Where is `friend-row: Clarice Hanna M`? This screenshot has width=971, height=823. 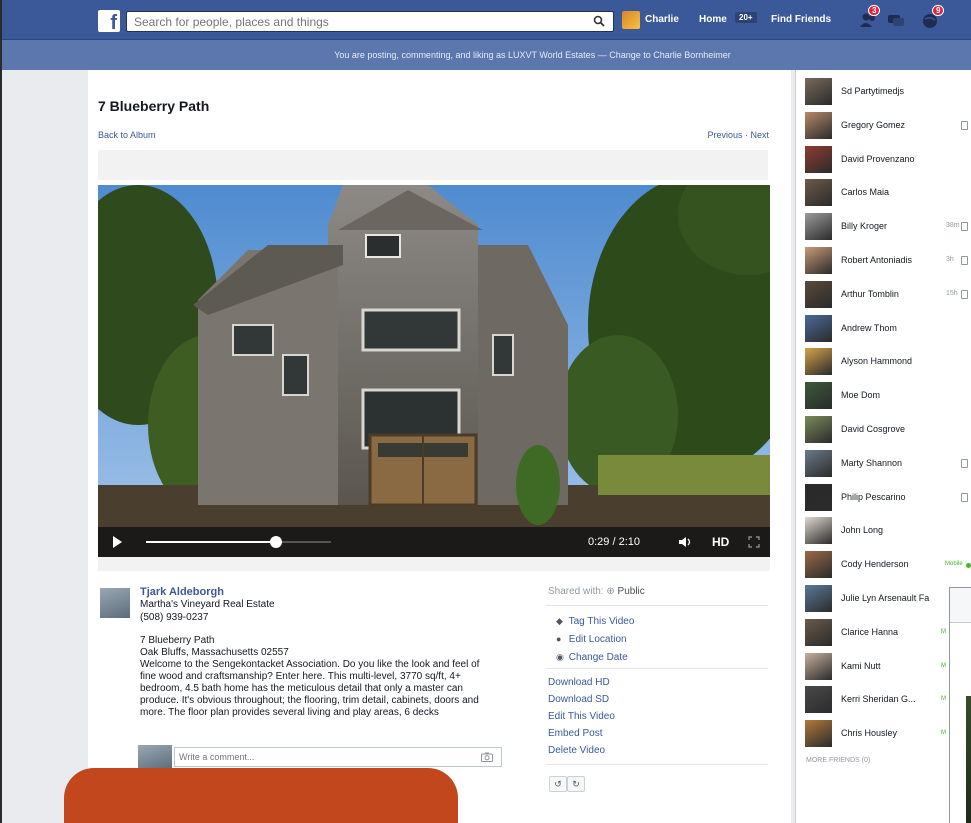
friend-row: Clarice Hanna M is located at coordinates (888, 633).